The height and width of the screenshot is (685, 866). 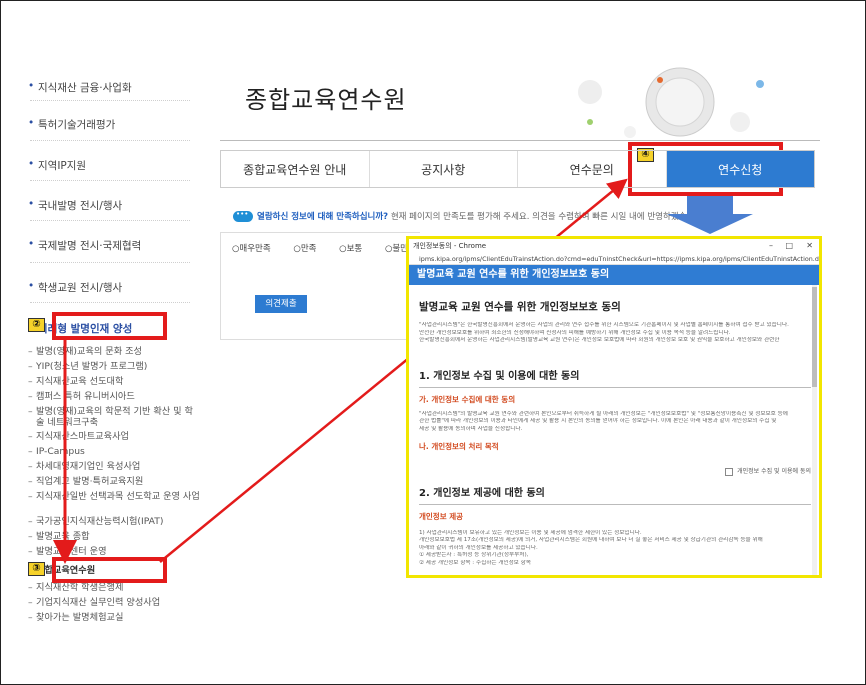 What do you see at coordinates (459, 446) in the screenshot?
I see `section1-sub-b: 나. 개인정보의 처리 목적` at bounding box center [459, 446].